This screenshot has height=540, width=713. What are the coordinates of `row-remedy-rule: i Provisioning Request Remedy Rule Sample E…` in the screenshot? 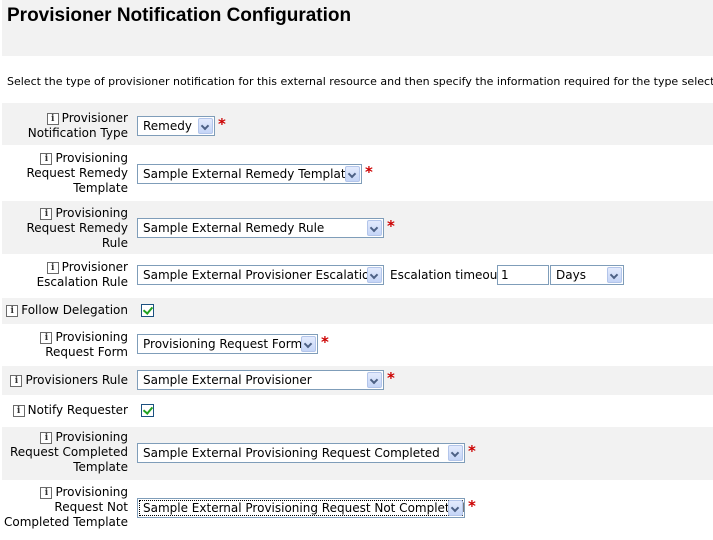 It's located at (357, 227).